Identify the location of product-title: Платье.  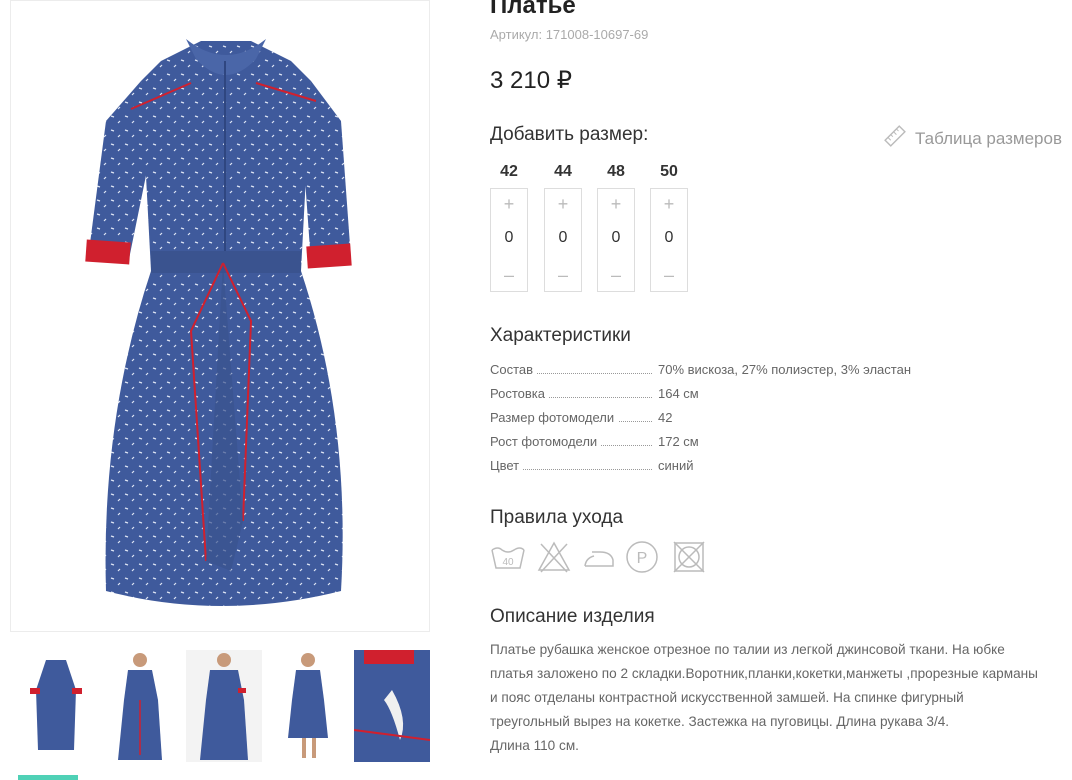
(533, 9).